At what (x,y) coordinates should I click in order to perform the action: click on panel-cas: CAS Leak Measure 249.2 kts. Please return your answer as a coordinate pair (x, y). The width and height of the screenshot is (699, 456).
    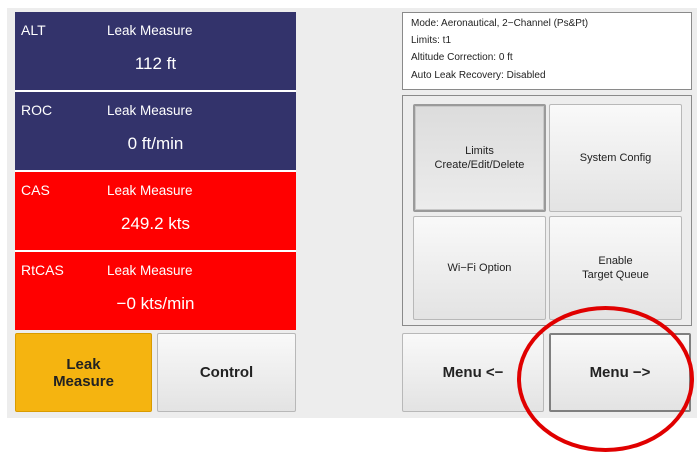
    Looking at the image, I should click on (155, 211).